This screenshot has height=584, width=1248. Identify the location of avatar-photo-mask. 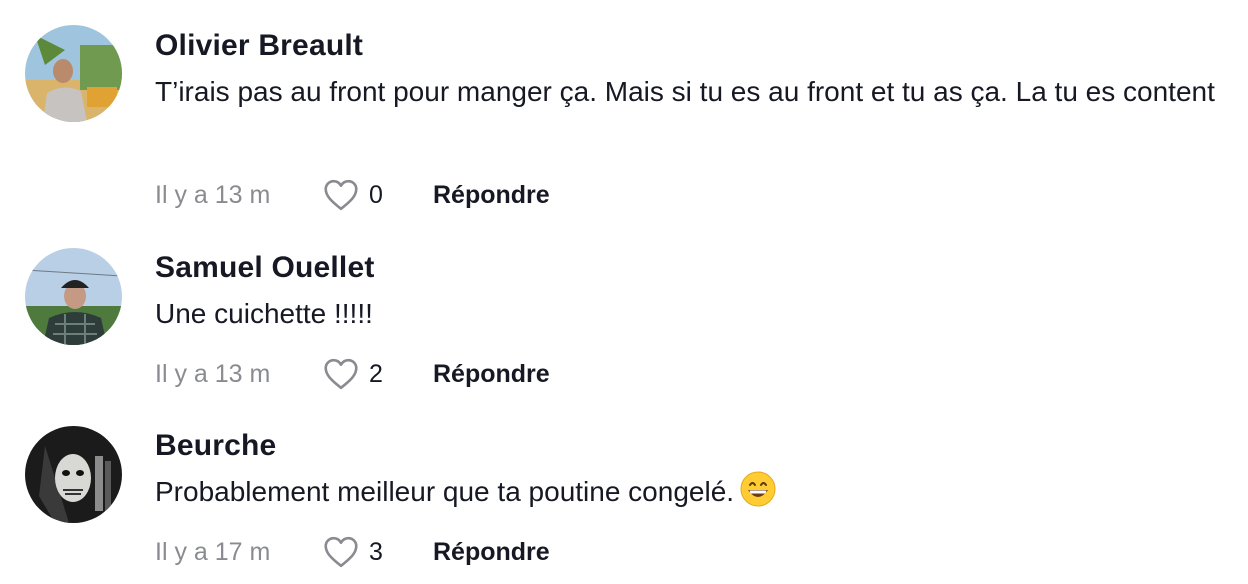
(73, 474).